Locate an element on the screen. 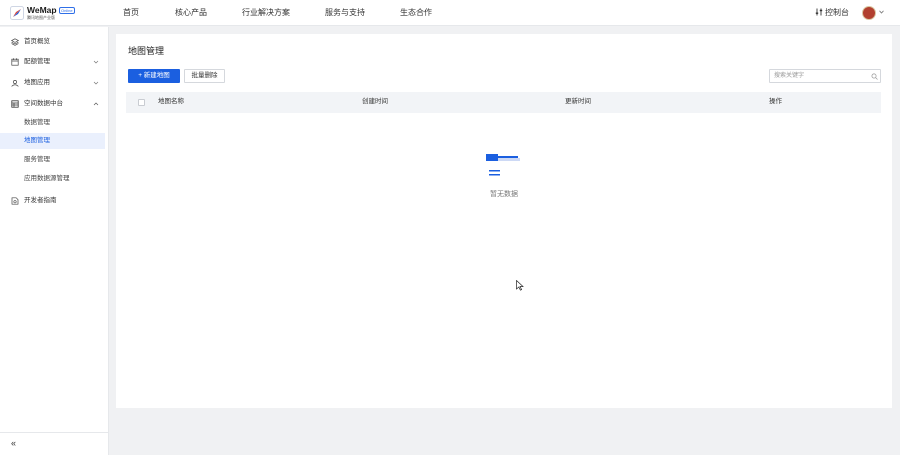  column-header-map-name: 地图名称 is located at coordinates (171, 102).